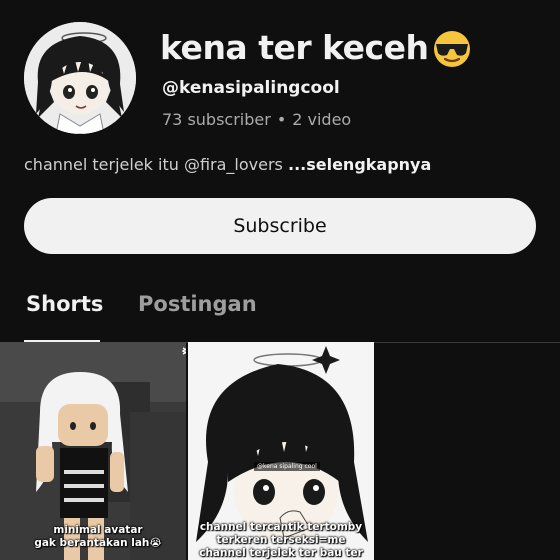  What do you see at coordinates (280, 226) in the screenshot?
I see `subscribe-button: Subscribe` at bounding box center [280, 226].